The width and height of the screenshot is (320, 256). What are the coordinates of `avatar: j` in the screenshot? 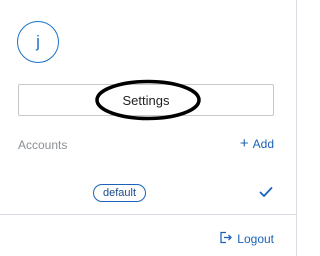 It's located at (38, 42).